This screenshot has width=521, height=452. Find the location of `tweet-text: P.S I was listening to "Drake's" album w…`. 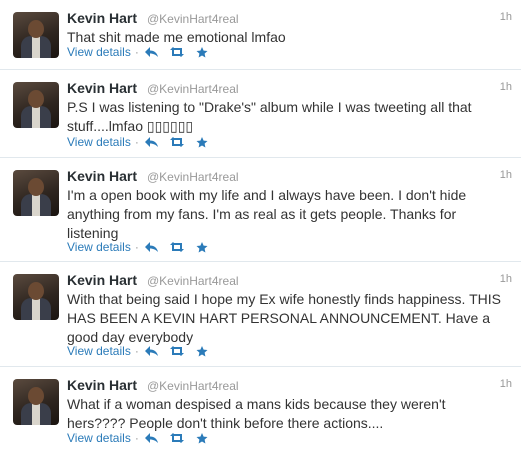

tweet-text: P.S I was listening to "Drake's" album w… is located at coordinates (269, 116).